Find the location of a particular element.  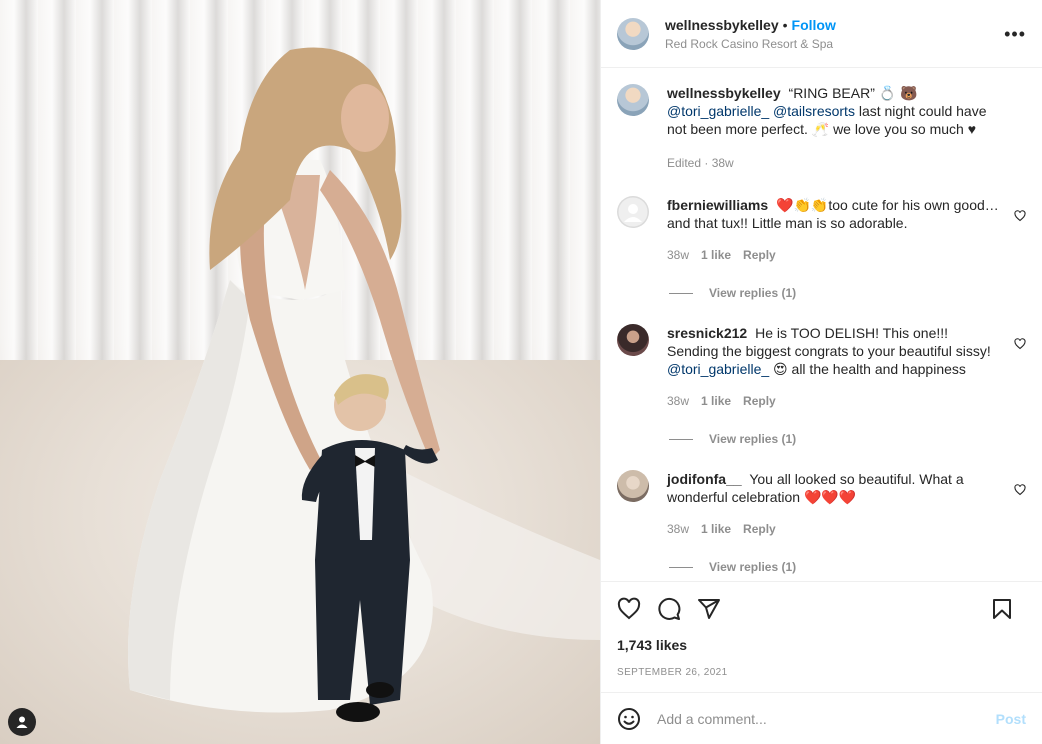

author-username: wellnessbykelley is located at coordinates (722, 25).